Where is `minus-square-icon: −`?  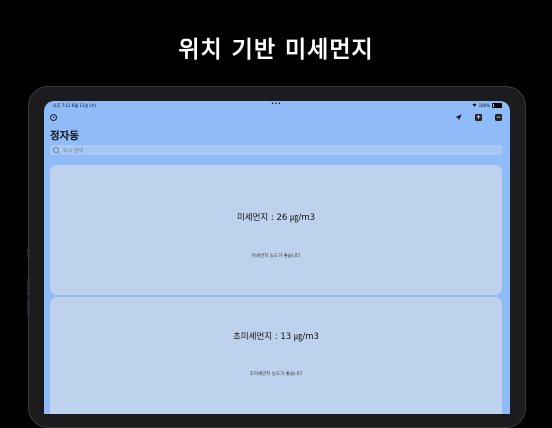
minus-square-icon: − is located at coordinates (498, 117).